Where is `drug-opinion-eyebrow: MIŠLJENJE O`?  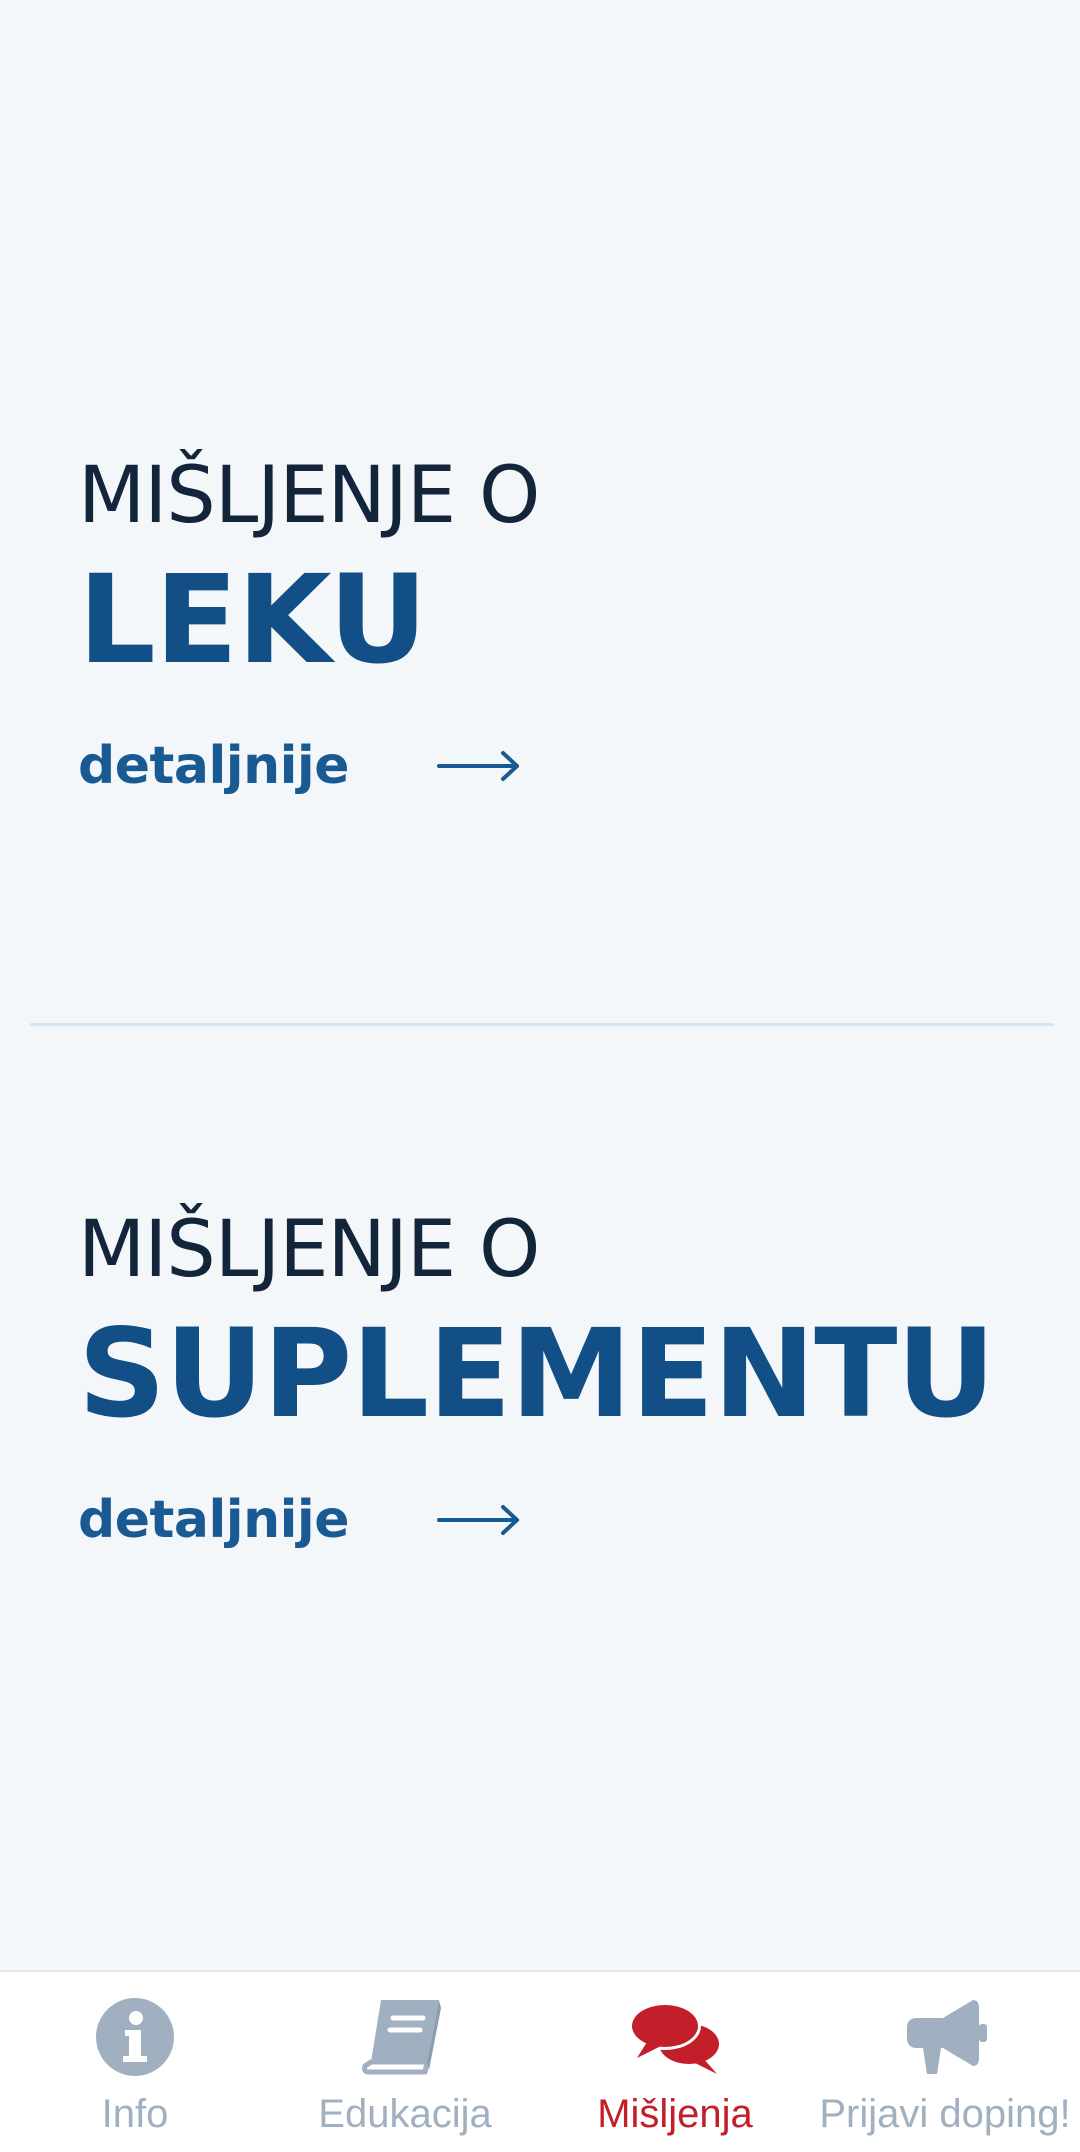
drug-opinion-eyebrow: MIŠLJENJE O is located at coordinates (309, 496).